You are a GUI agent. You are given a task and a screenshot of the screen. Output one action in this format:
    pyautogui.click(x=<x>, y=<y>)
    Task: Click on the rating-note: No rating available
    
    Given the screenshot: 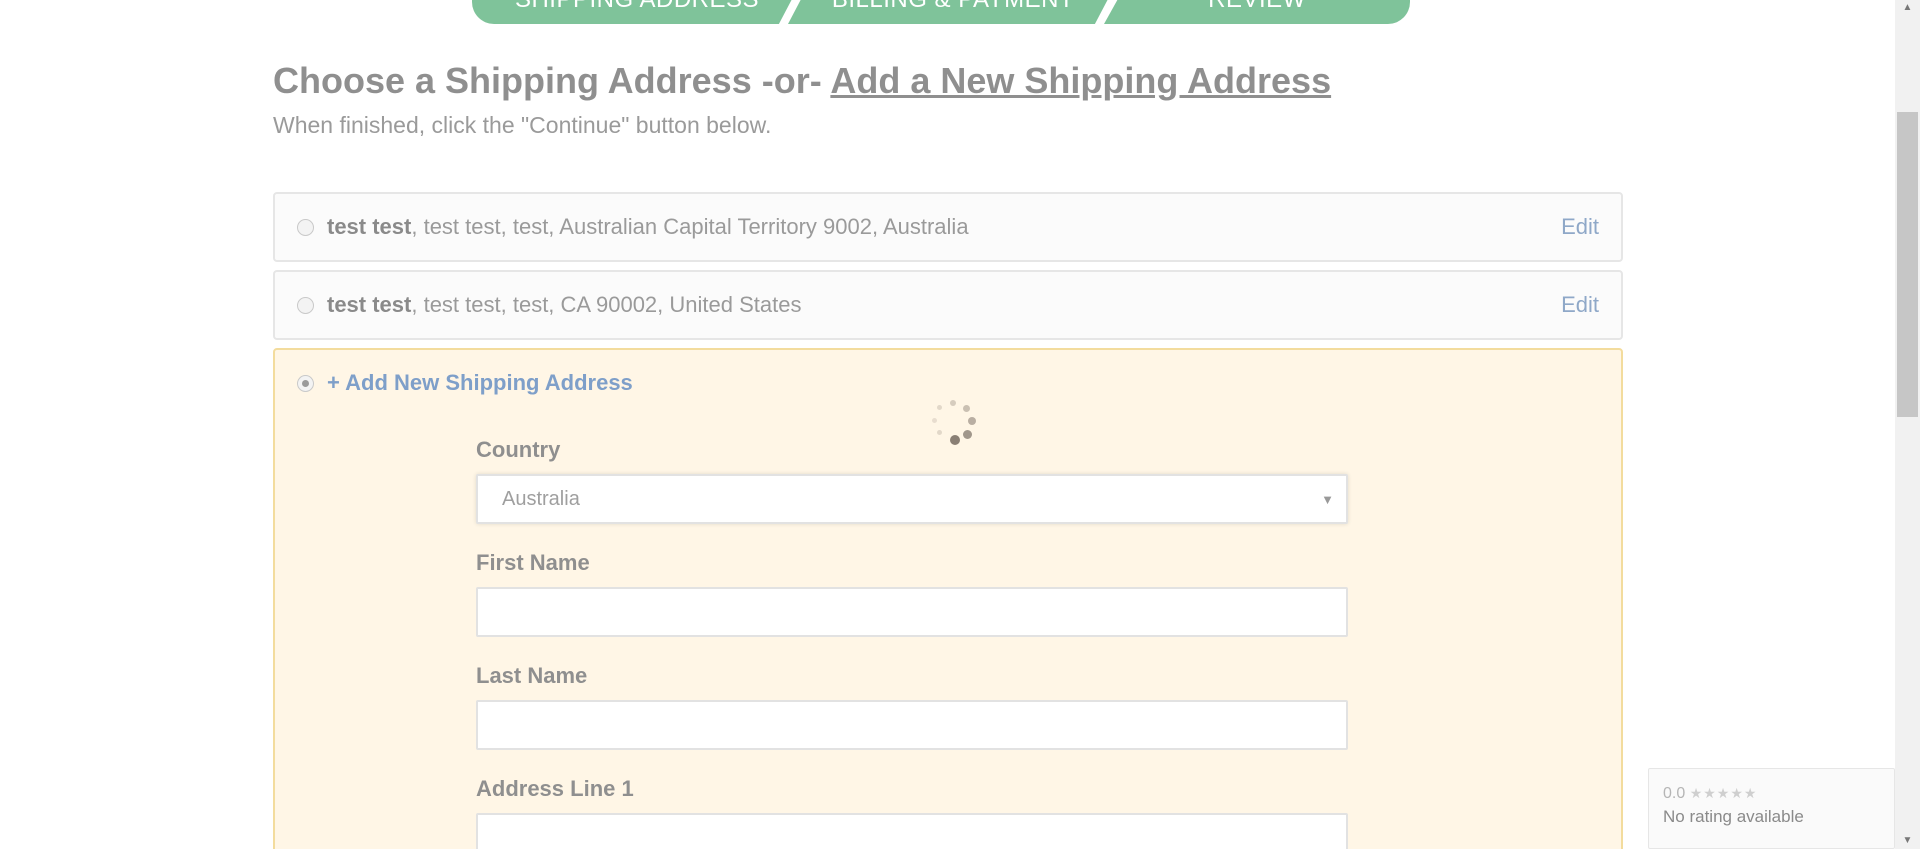 What is the action you would take?
    pyautogui.click(x=1733, y=816)
    